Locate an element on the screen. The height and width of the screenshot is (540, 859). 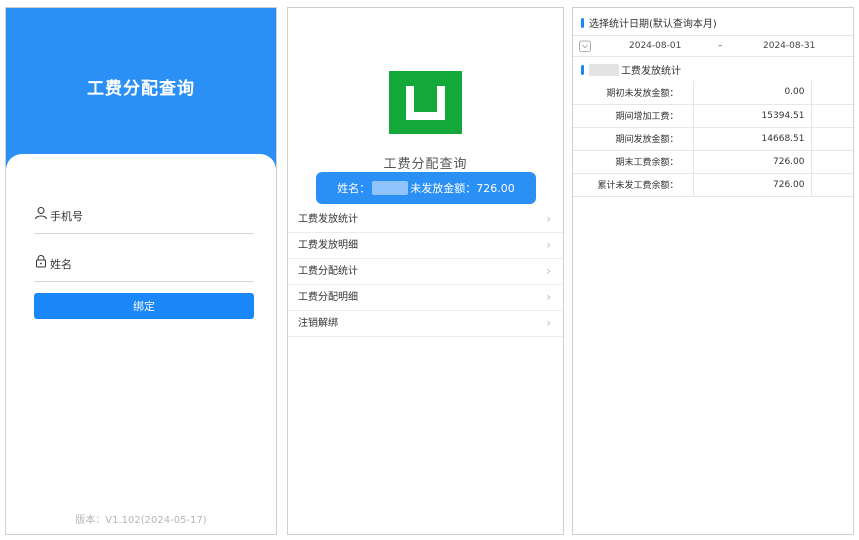
menu-item-label: 工费发放明细 is located at coordinates (328, 245).